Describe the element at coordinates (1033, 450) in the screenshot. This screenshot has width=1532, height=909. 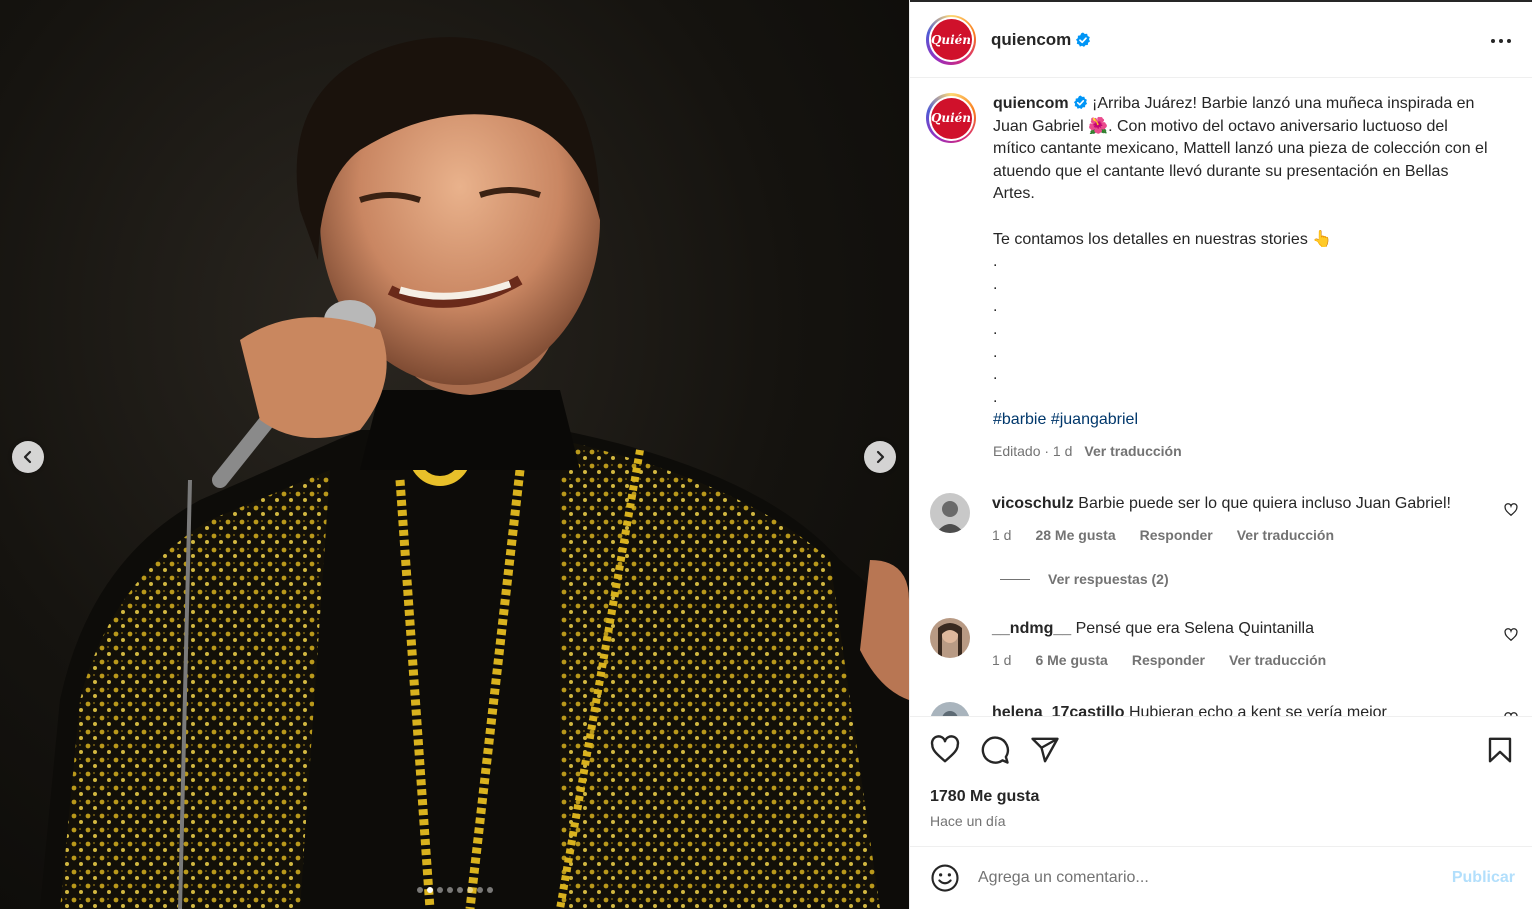
I see `edited-time: Editado · 1 d` at that location.